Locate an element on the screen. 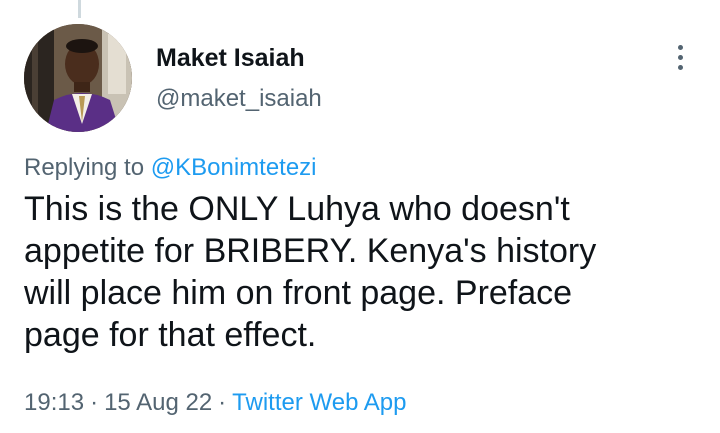 The image size is (720, 433). more-options-button is located at coordinates (680, 57).